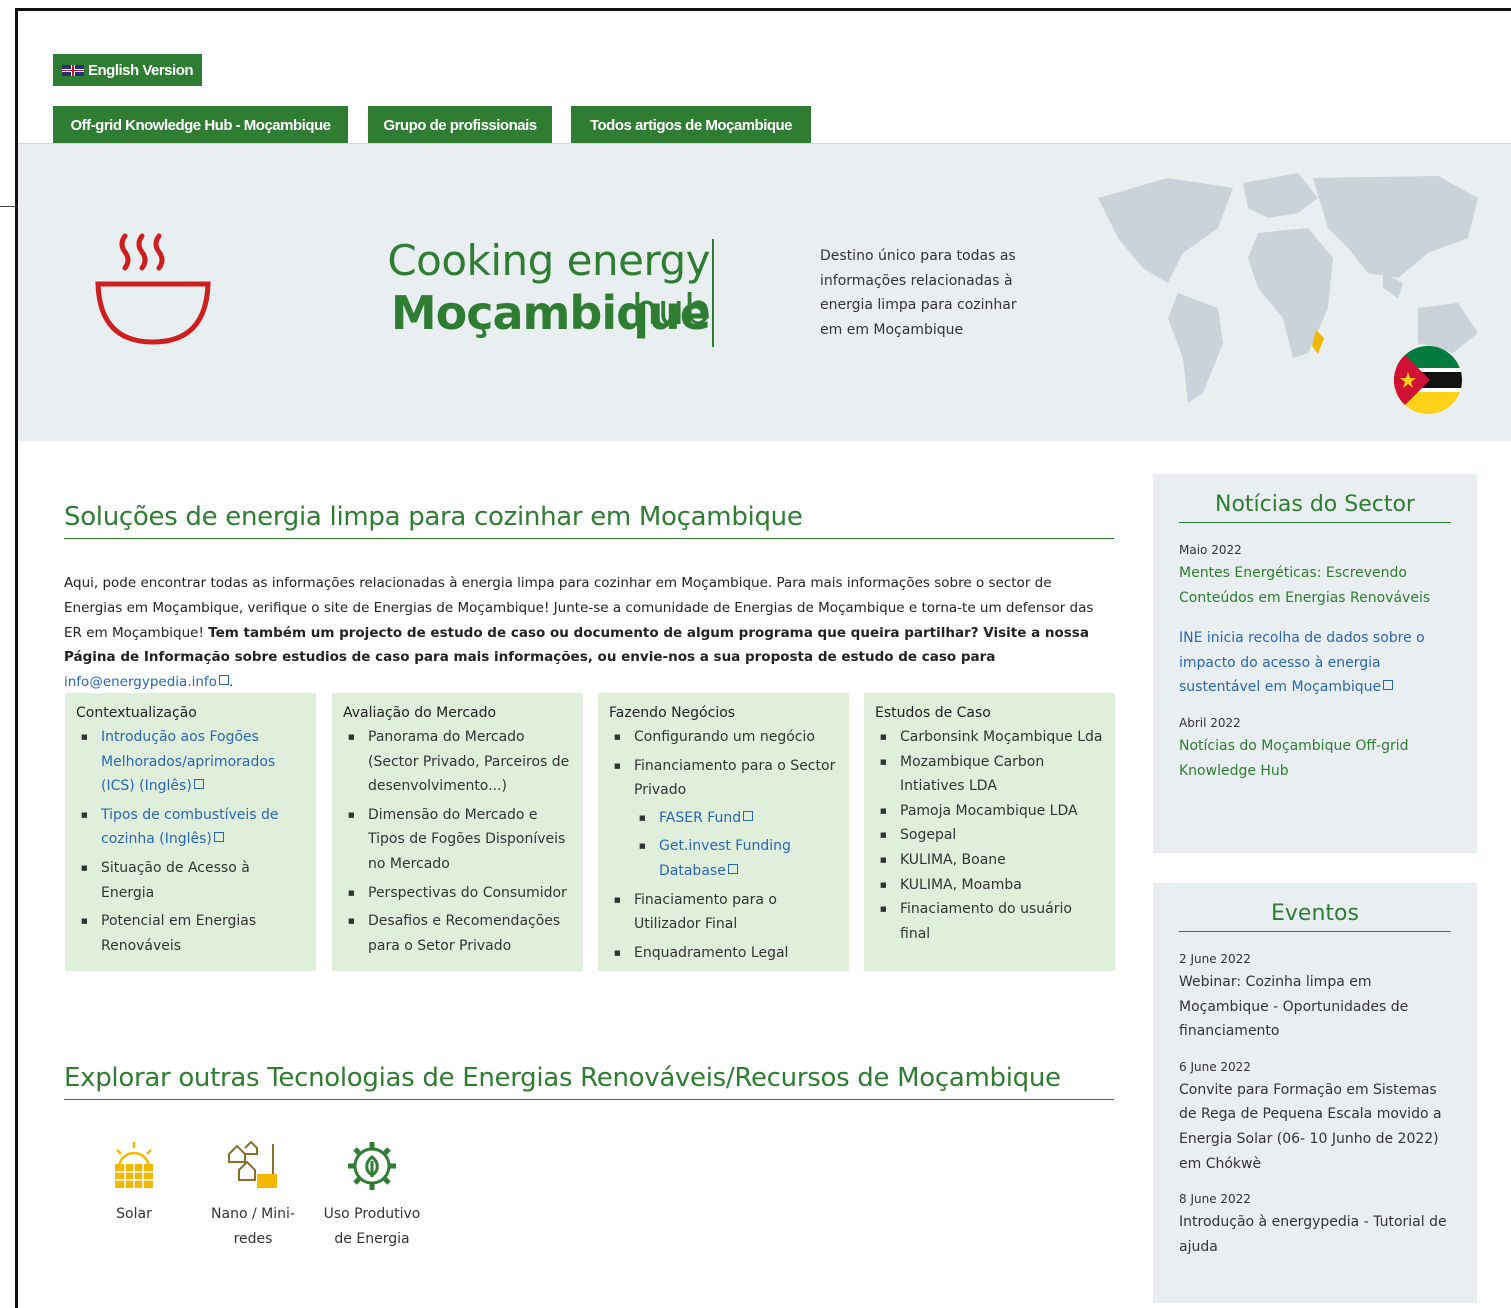 Image resolution: width=1511 pixels, height=1308 pixels. I want to click on event-date: 2 June 2022, so click(1215, 959).